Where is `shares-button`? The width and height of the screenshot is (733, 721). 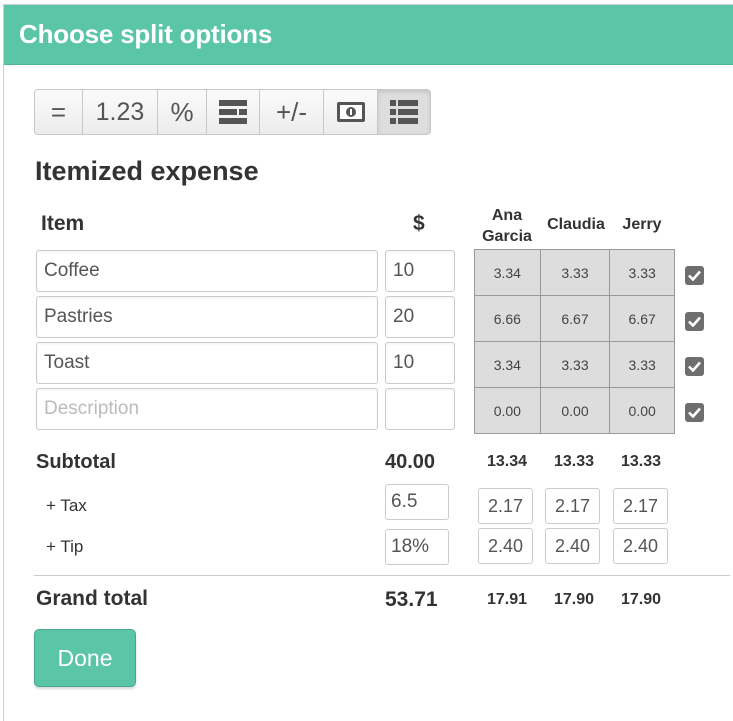 shares-button is located at coordinates (233, 112).